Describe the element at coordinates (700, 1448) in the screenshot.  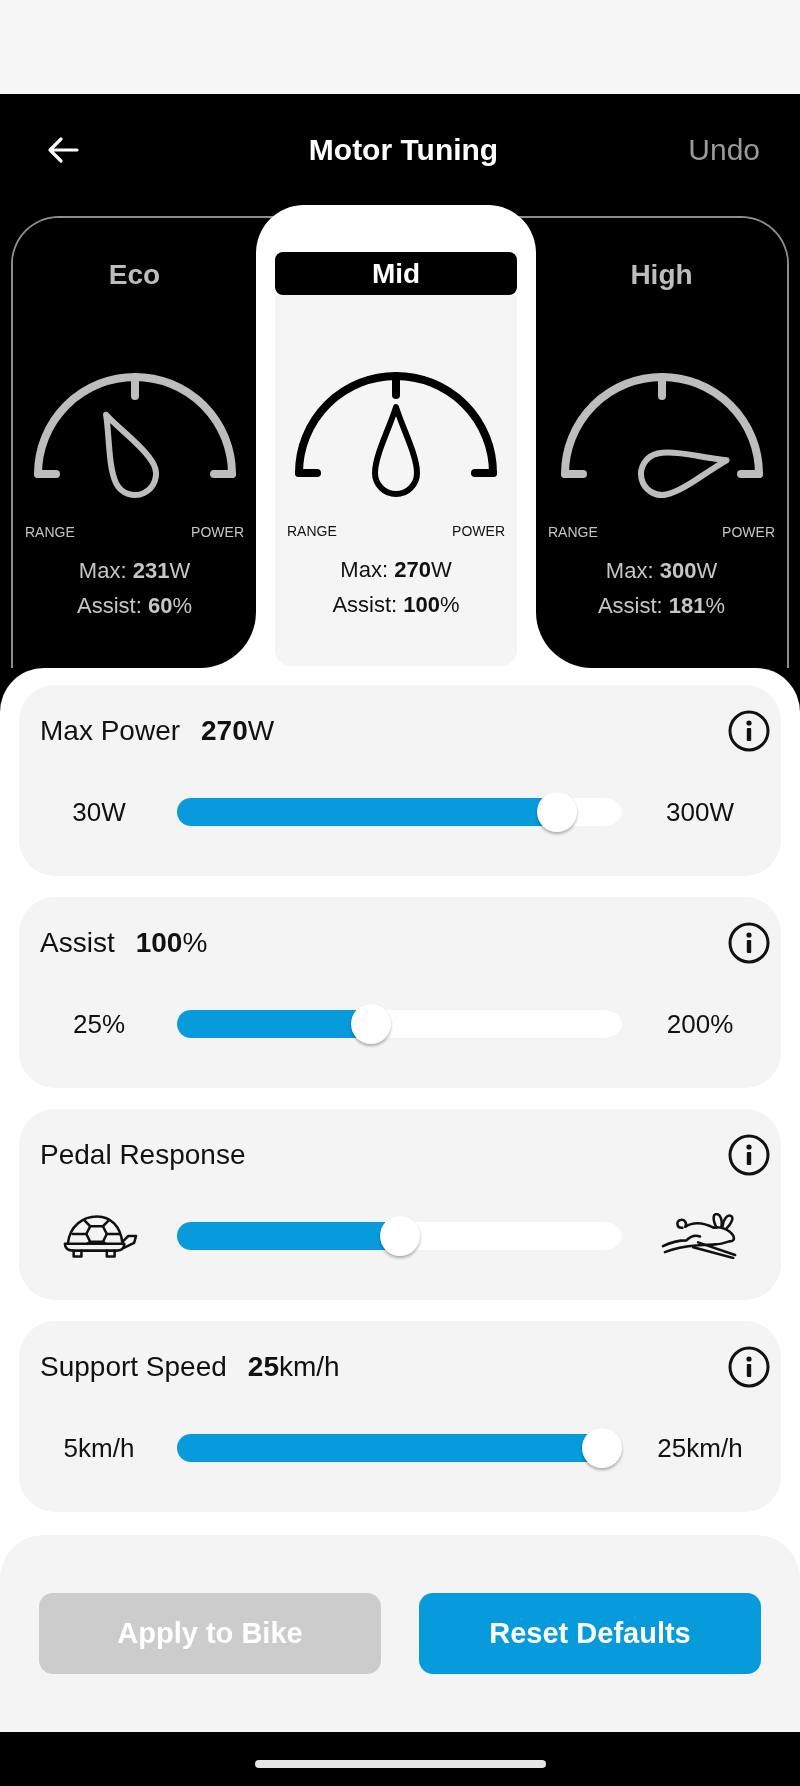
I see `max-label: 25km/h` at that location.